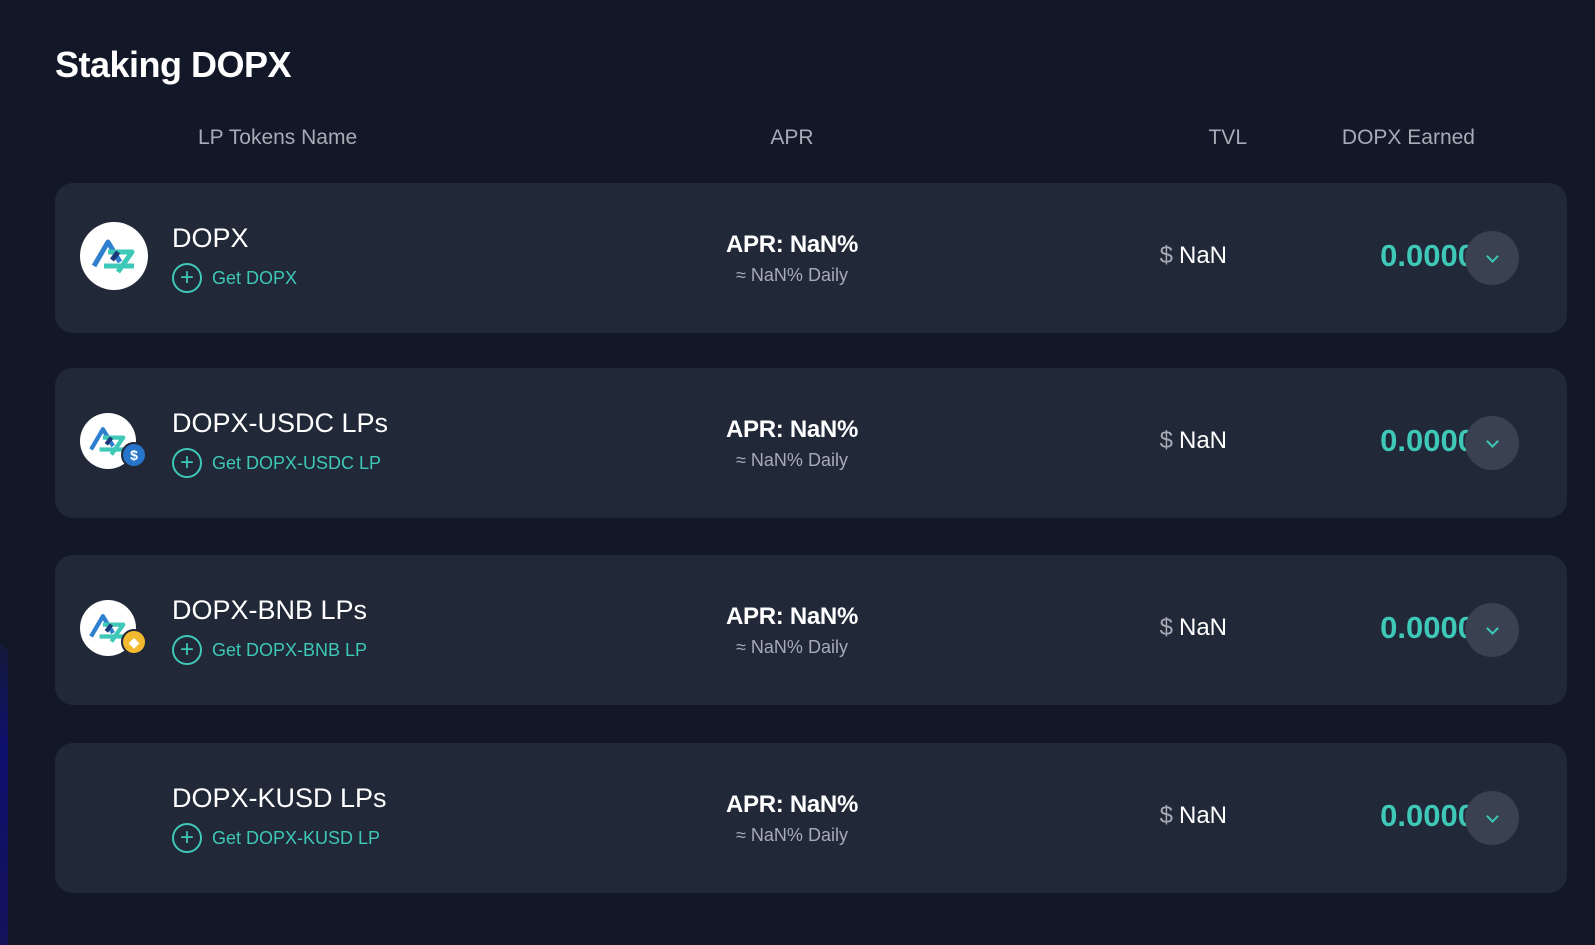 The height and width of the screenshot is (945, 1595). I want to click on get-dopx-link: + Get DOPX, so click(234, 278).